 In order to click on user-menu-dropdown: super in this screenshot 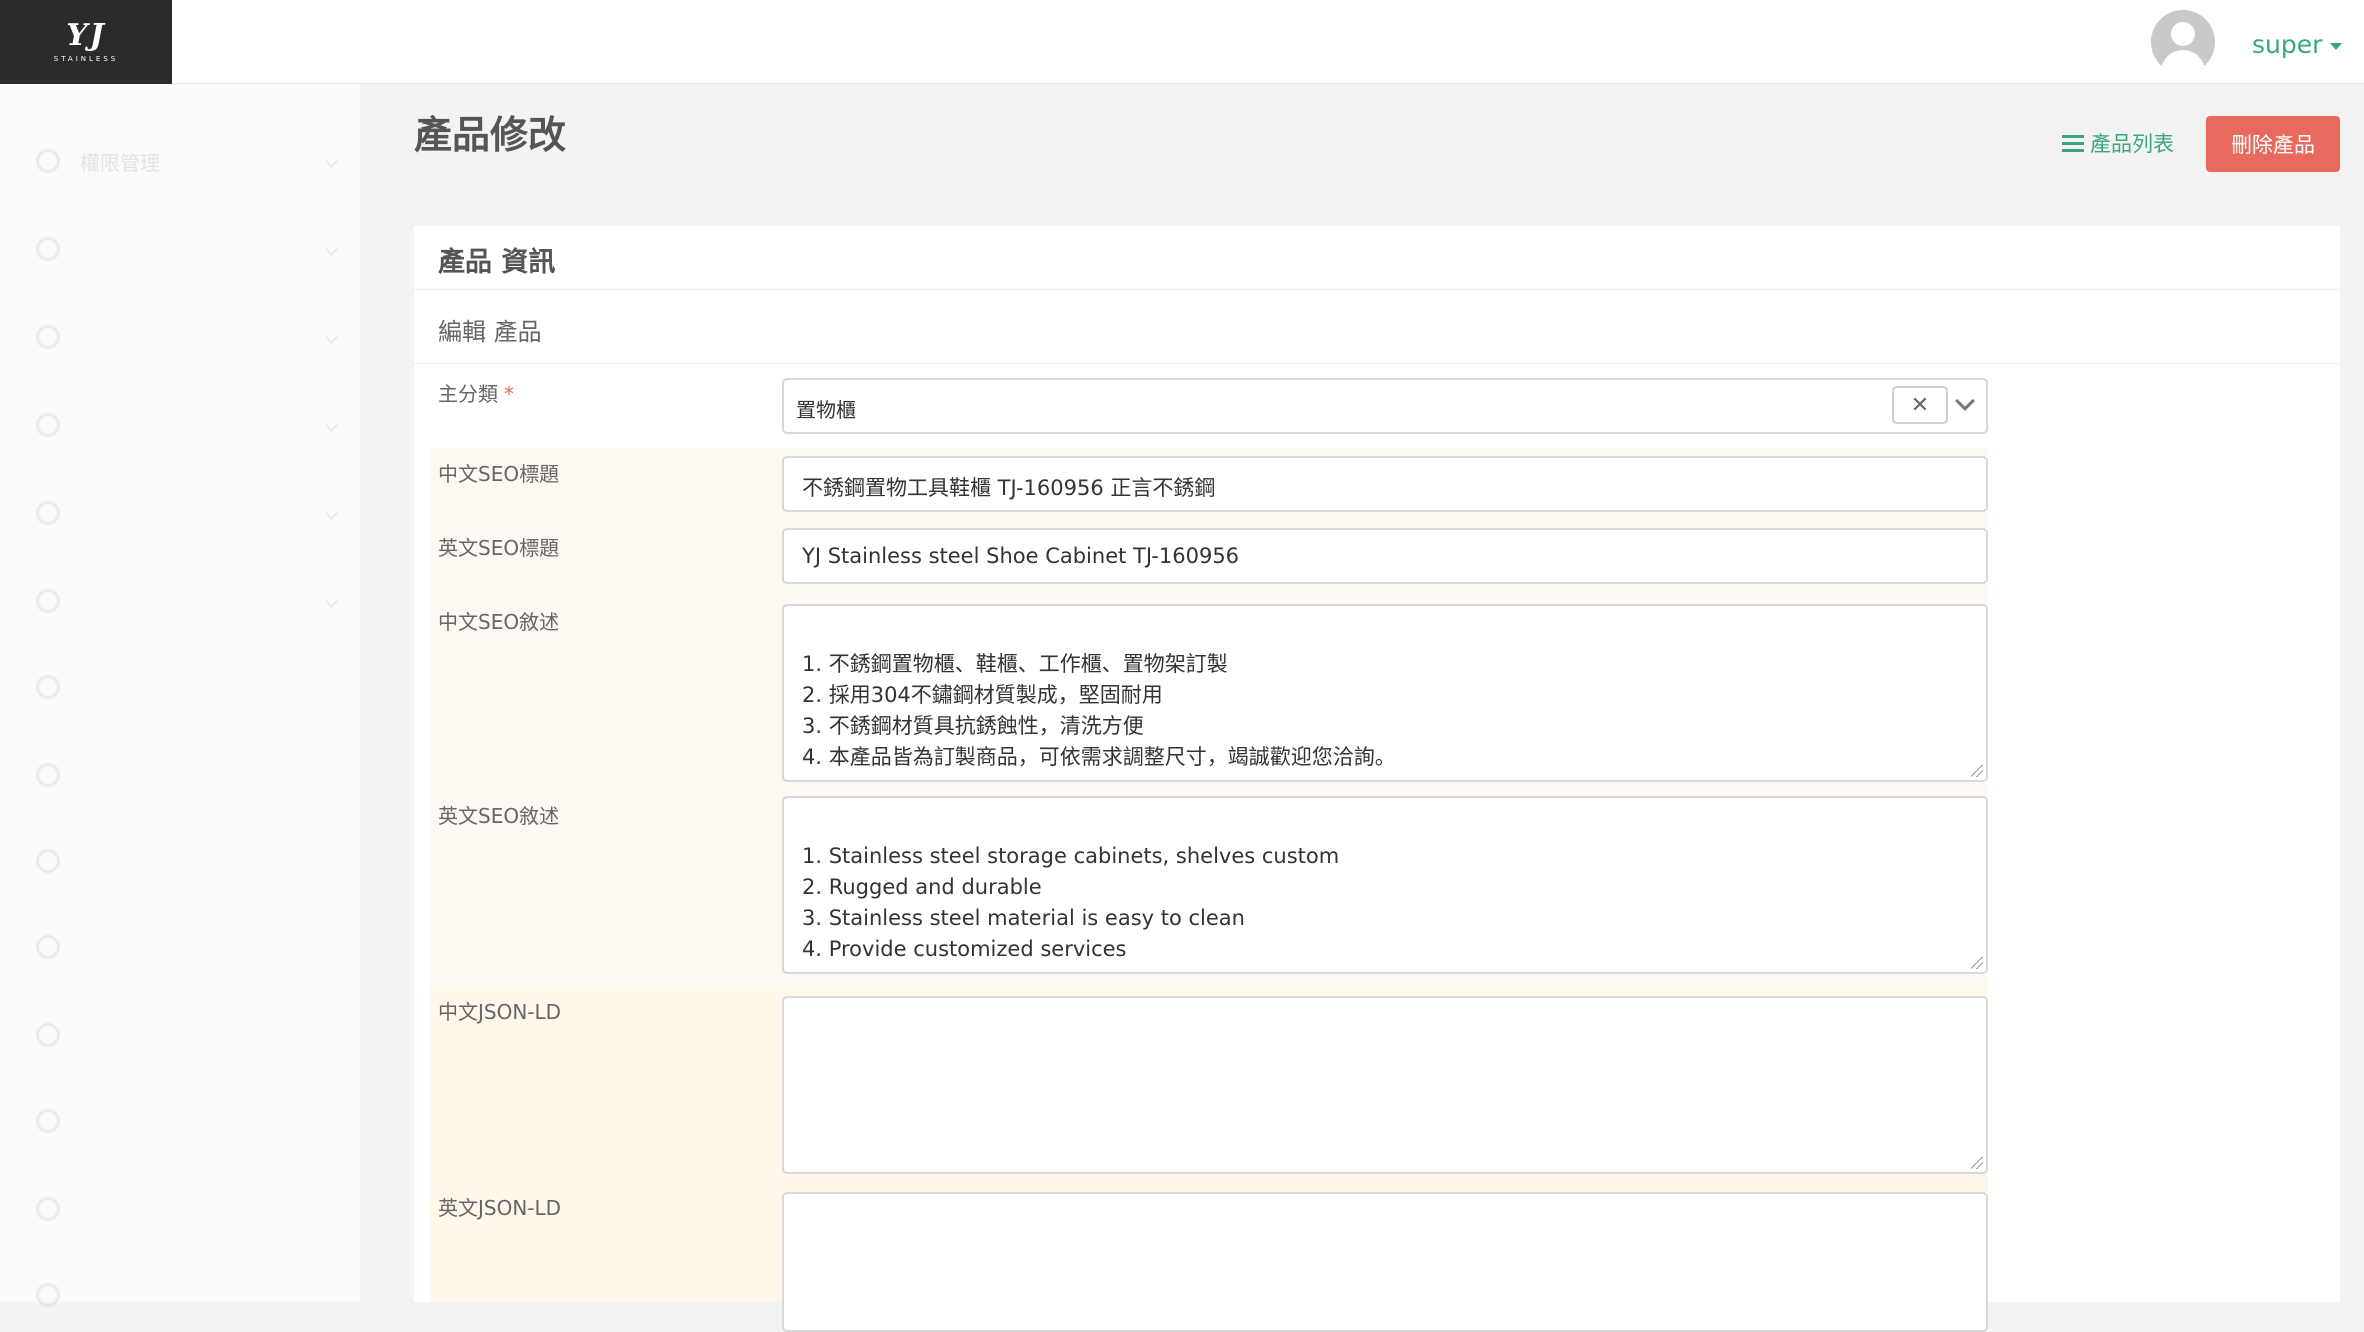, I will do `click(2297, 44)`.